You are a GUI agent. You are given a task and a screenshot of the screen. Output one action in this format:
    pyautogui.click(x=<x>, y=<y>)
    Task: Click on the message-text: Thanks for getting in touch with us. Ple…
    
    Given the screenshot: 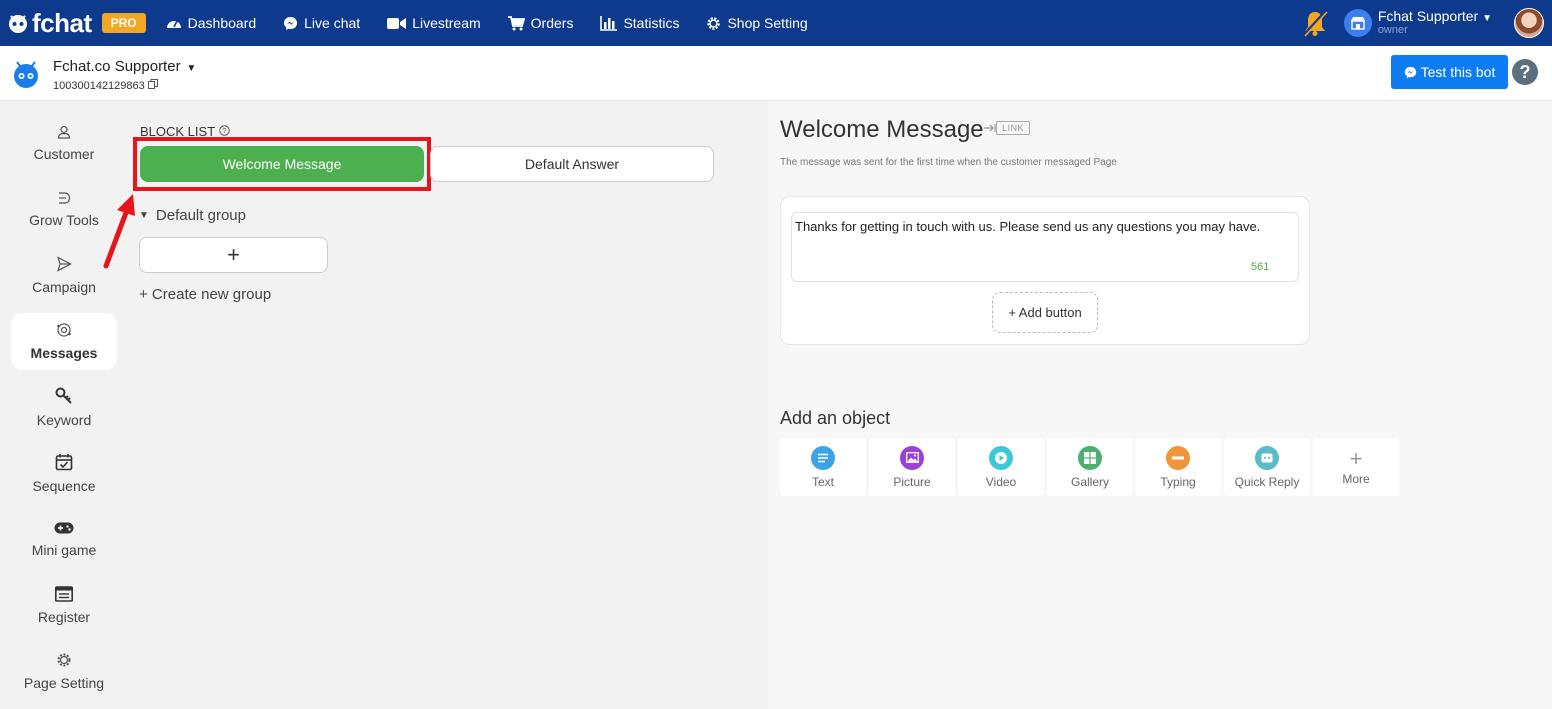 What is the action you would take?
    pyautogui.click(x=1027, y=226)
    